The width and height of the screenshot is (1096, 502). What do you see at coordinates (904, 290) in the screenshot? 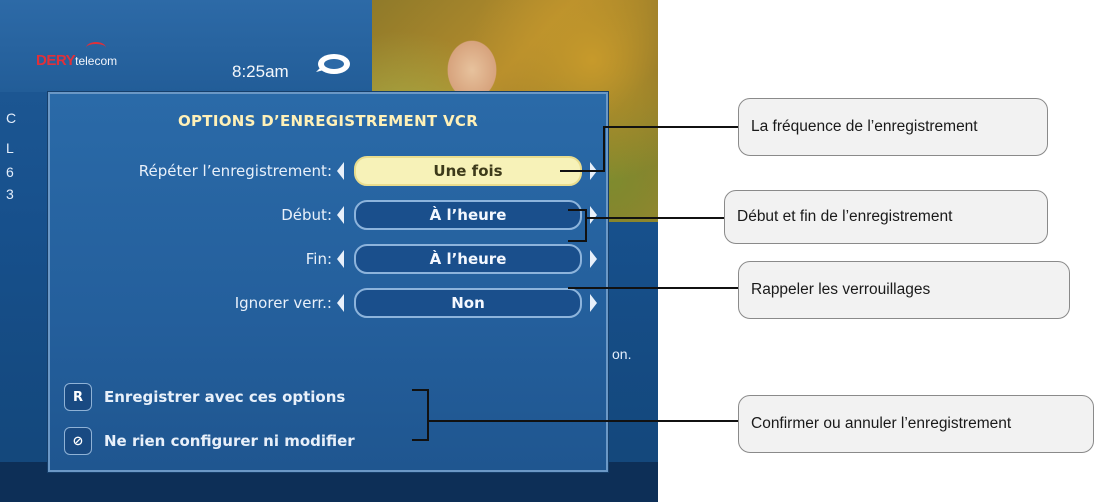
I see `callout-locks: Rappeler les verrouillages` at bounding box center [904, 290].